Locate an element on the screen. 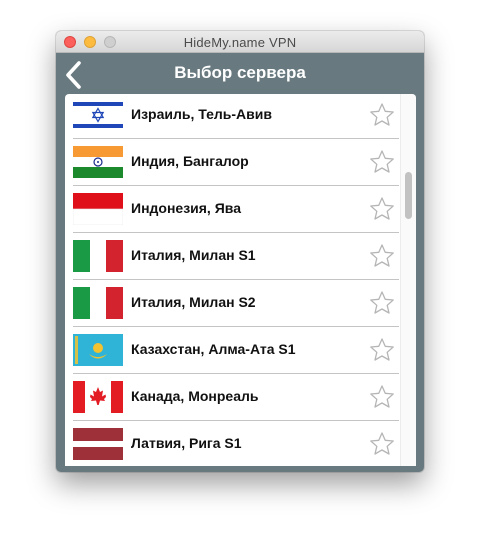 This screenshot has width=480, height=553. window-titlebar: HideMy.name VPN is located at coordinates (240, 42).